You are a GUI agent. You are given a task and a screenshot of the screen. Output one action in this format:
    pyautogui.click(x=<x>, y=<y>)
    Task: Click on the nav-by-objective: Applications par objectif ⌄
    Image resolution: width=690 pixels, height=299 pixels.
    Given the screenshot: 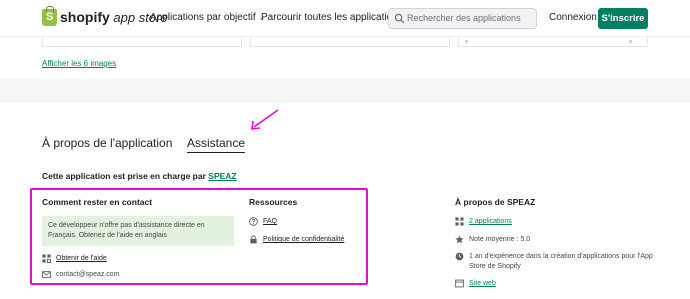 What is the action you would take?
    pyautogui.click(x=207, y=17)
    